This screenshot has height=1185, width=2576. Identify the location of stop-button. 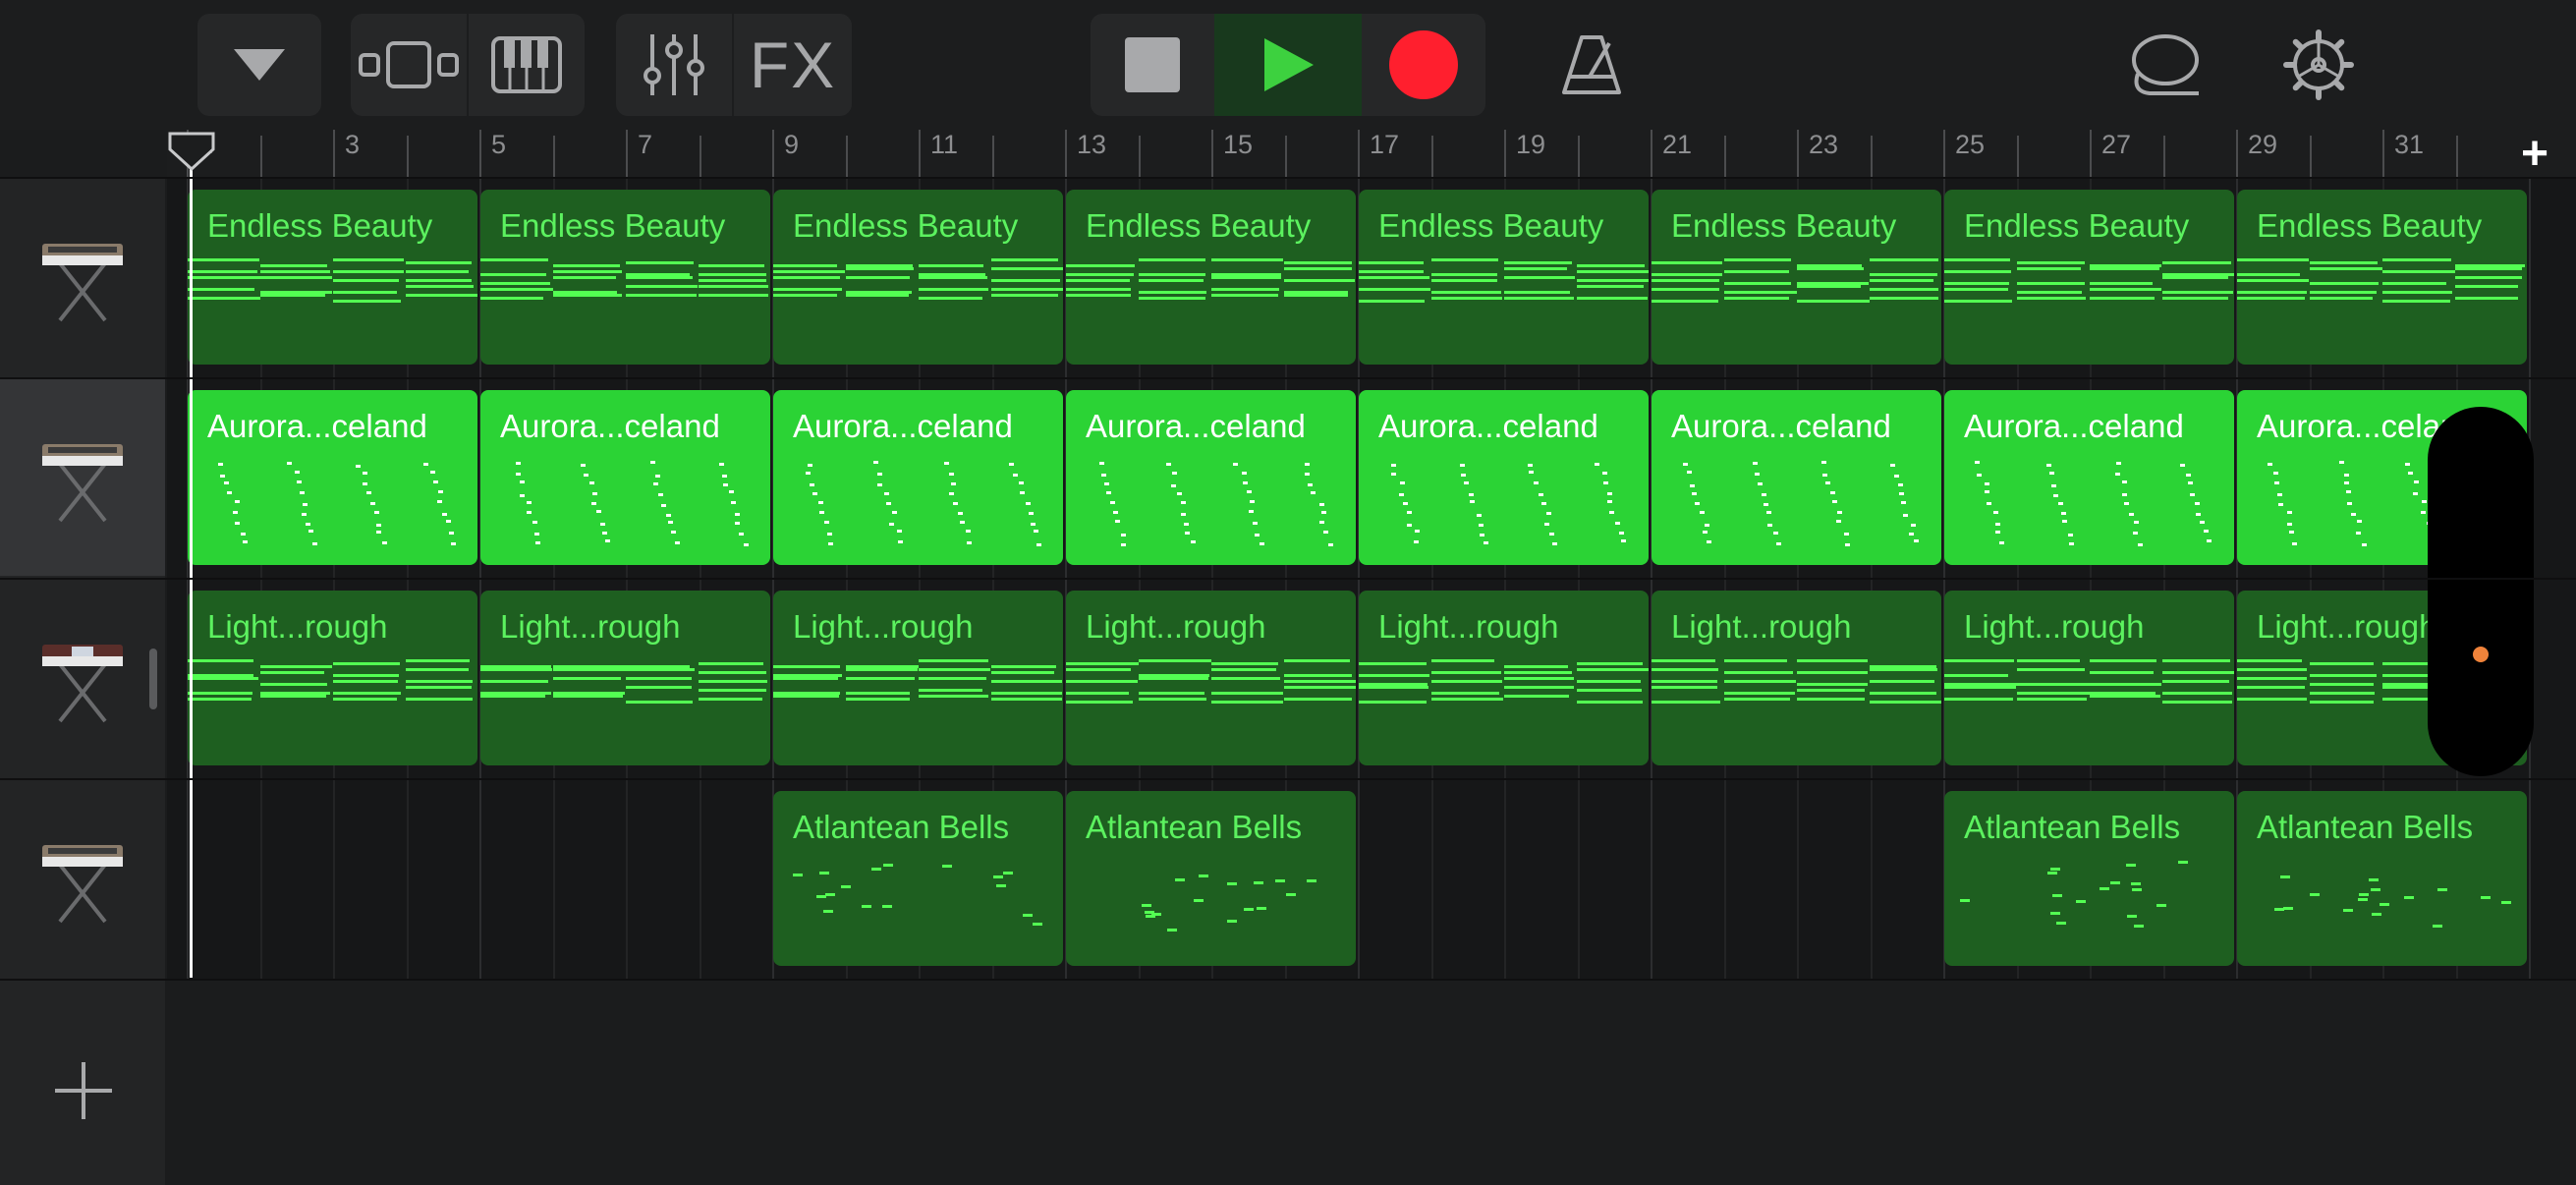
(1152, 65).